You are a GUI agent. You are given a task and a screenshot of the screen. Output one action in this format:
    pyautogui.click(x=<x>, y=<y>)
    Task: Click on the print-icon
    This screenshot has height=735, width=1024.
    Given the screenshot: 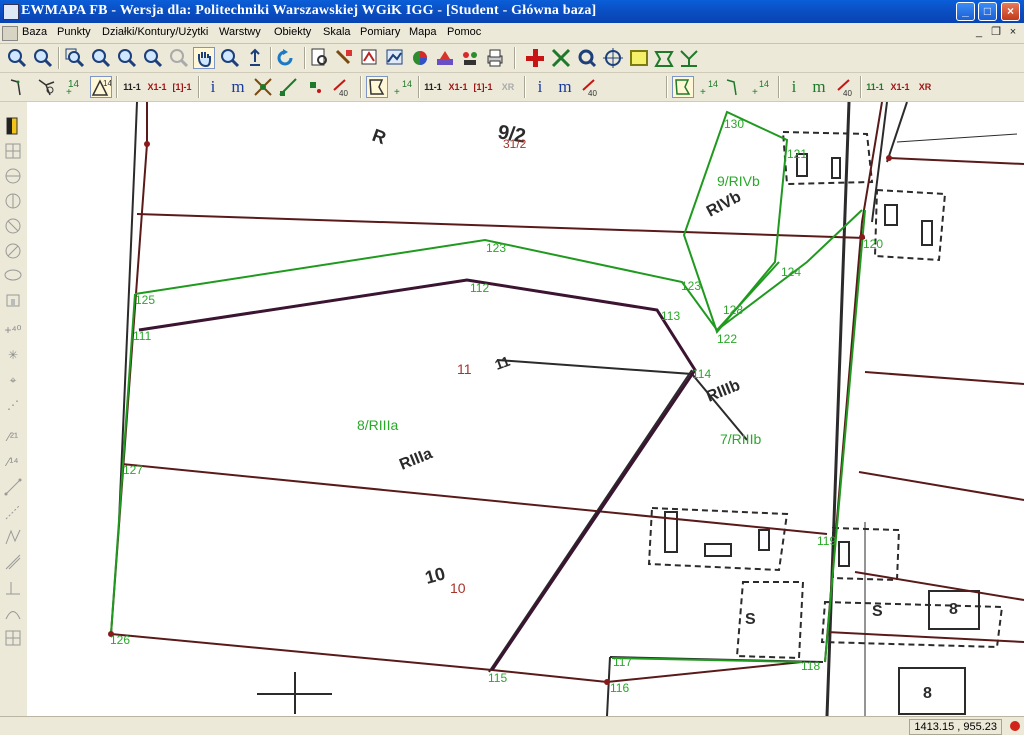 What is the action you would take?
    pyautogui.click(x=495, y=58)
    